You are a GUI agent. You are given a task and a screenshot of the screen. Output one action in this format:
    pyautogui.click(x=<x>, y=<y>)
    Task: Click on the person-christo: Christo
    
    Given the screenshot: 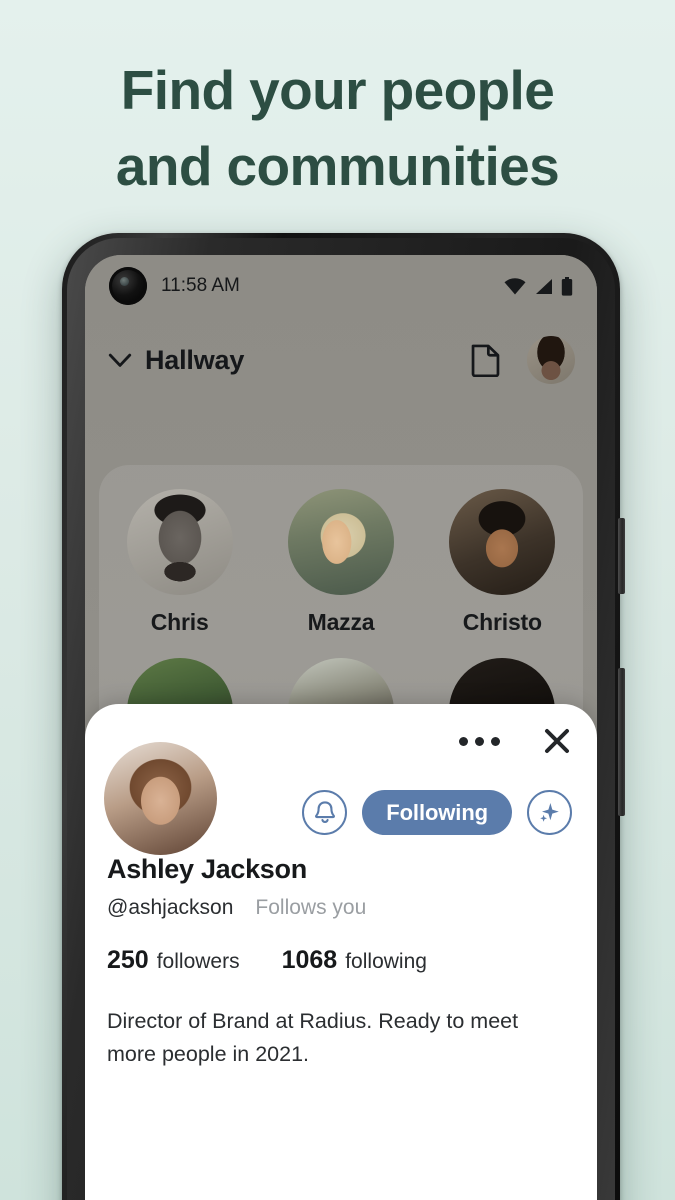 What is the action you would take?
    pyautogui.click(x=502, y=562)
    